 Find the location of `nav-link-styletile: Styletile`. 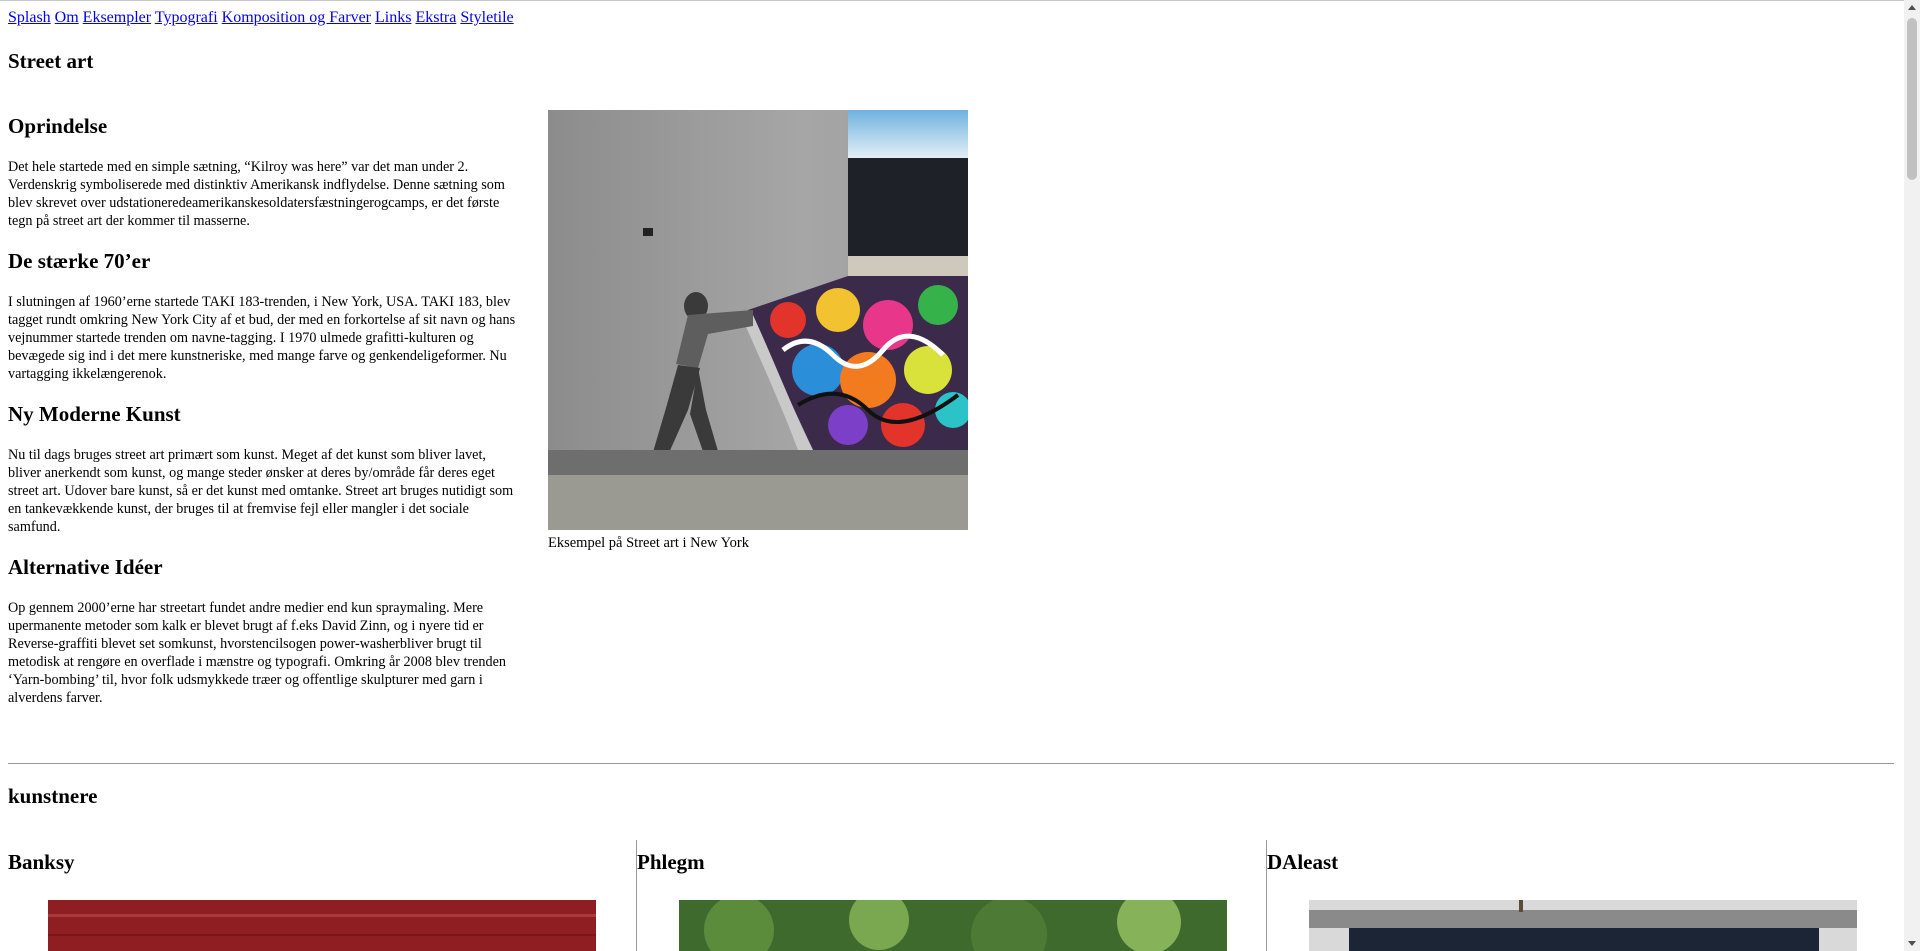

nav-link-styletile: Styletile is located at coordinates (486, 17).